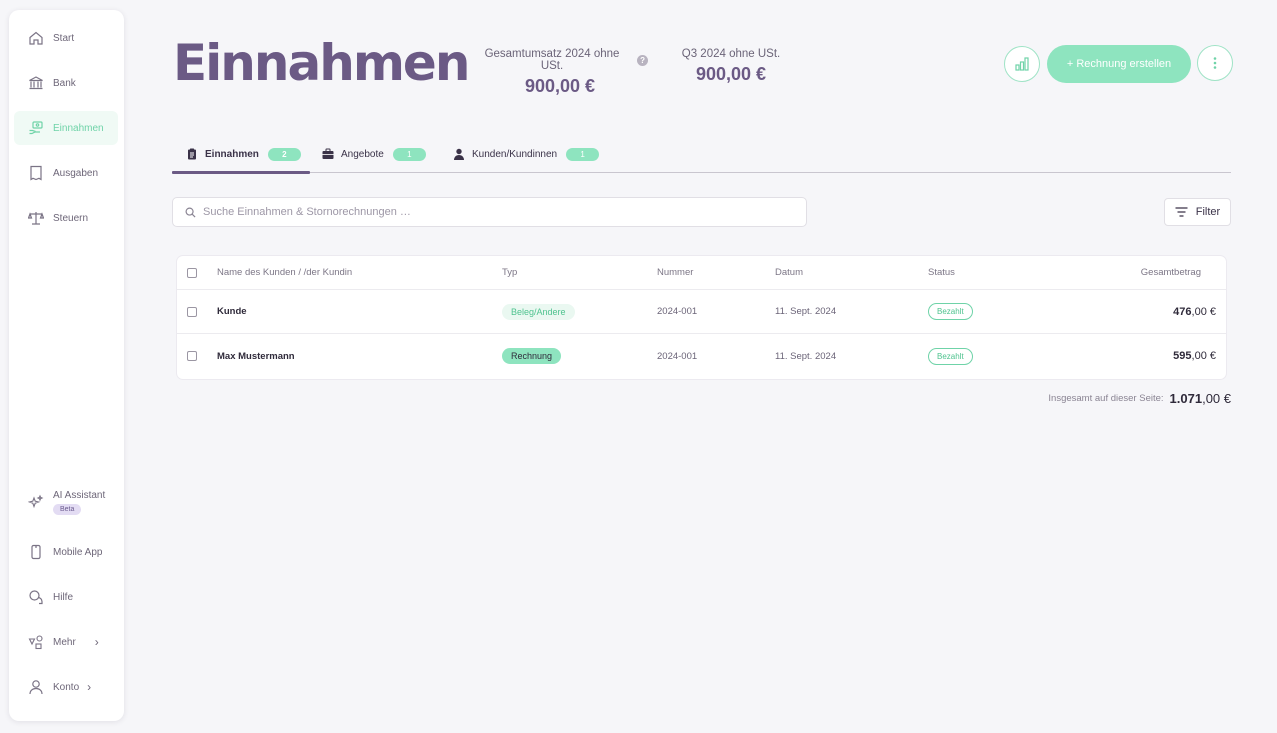  I want to click on beta-badge: Beta, so click(67, 509).